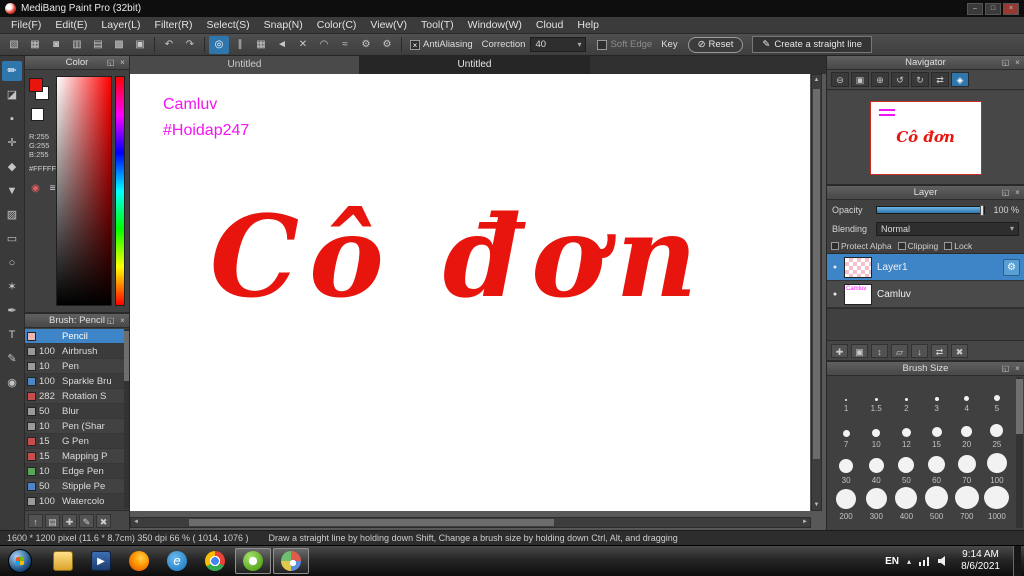  Describe the element at coordinates (71, 25) in the screenshot. I see `menu-edit: Edit(E)` at that location.